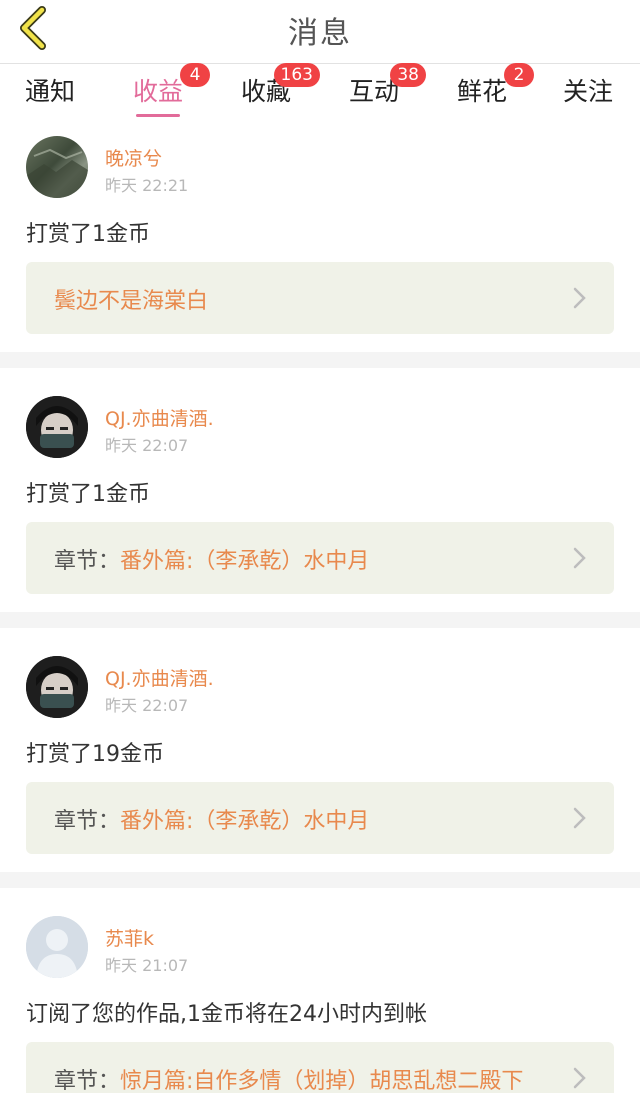  I want to click on header: 消息, so click(320, 32).